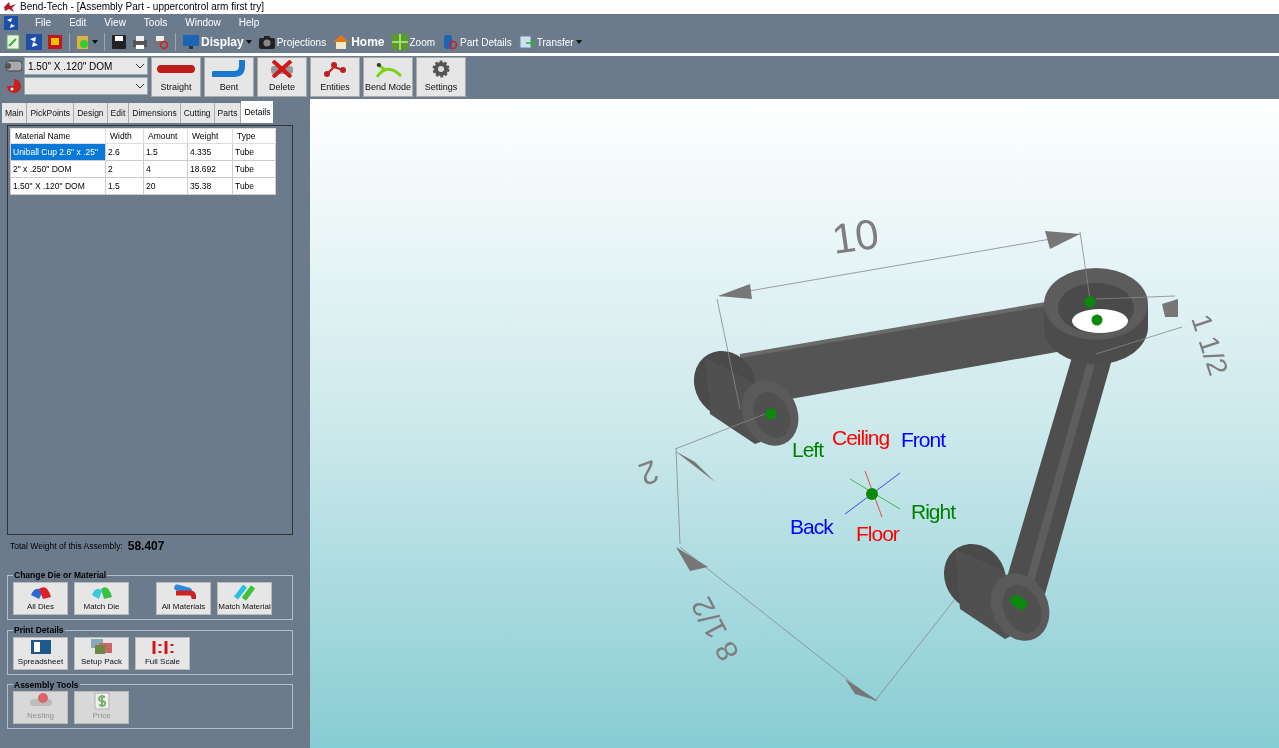  I want to click on new-file-icon, so click(13, 42).